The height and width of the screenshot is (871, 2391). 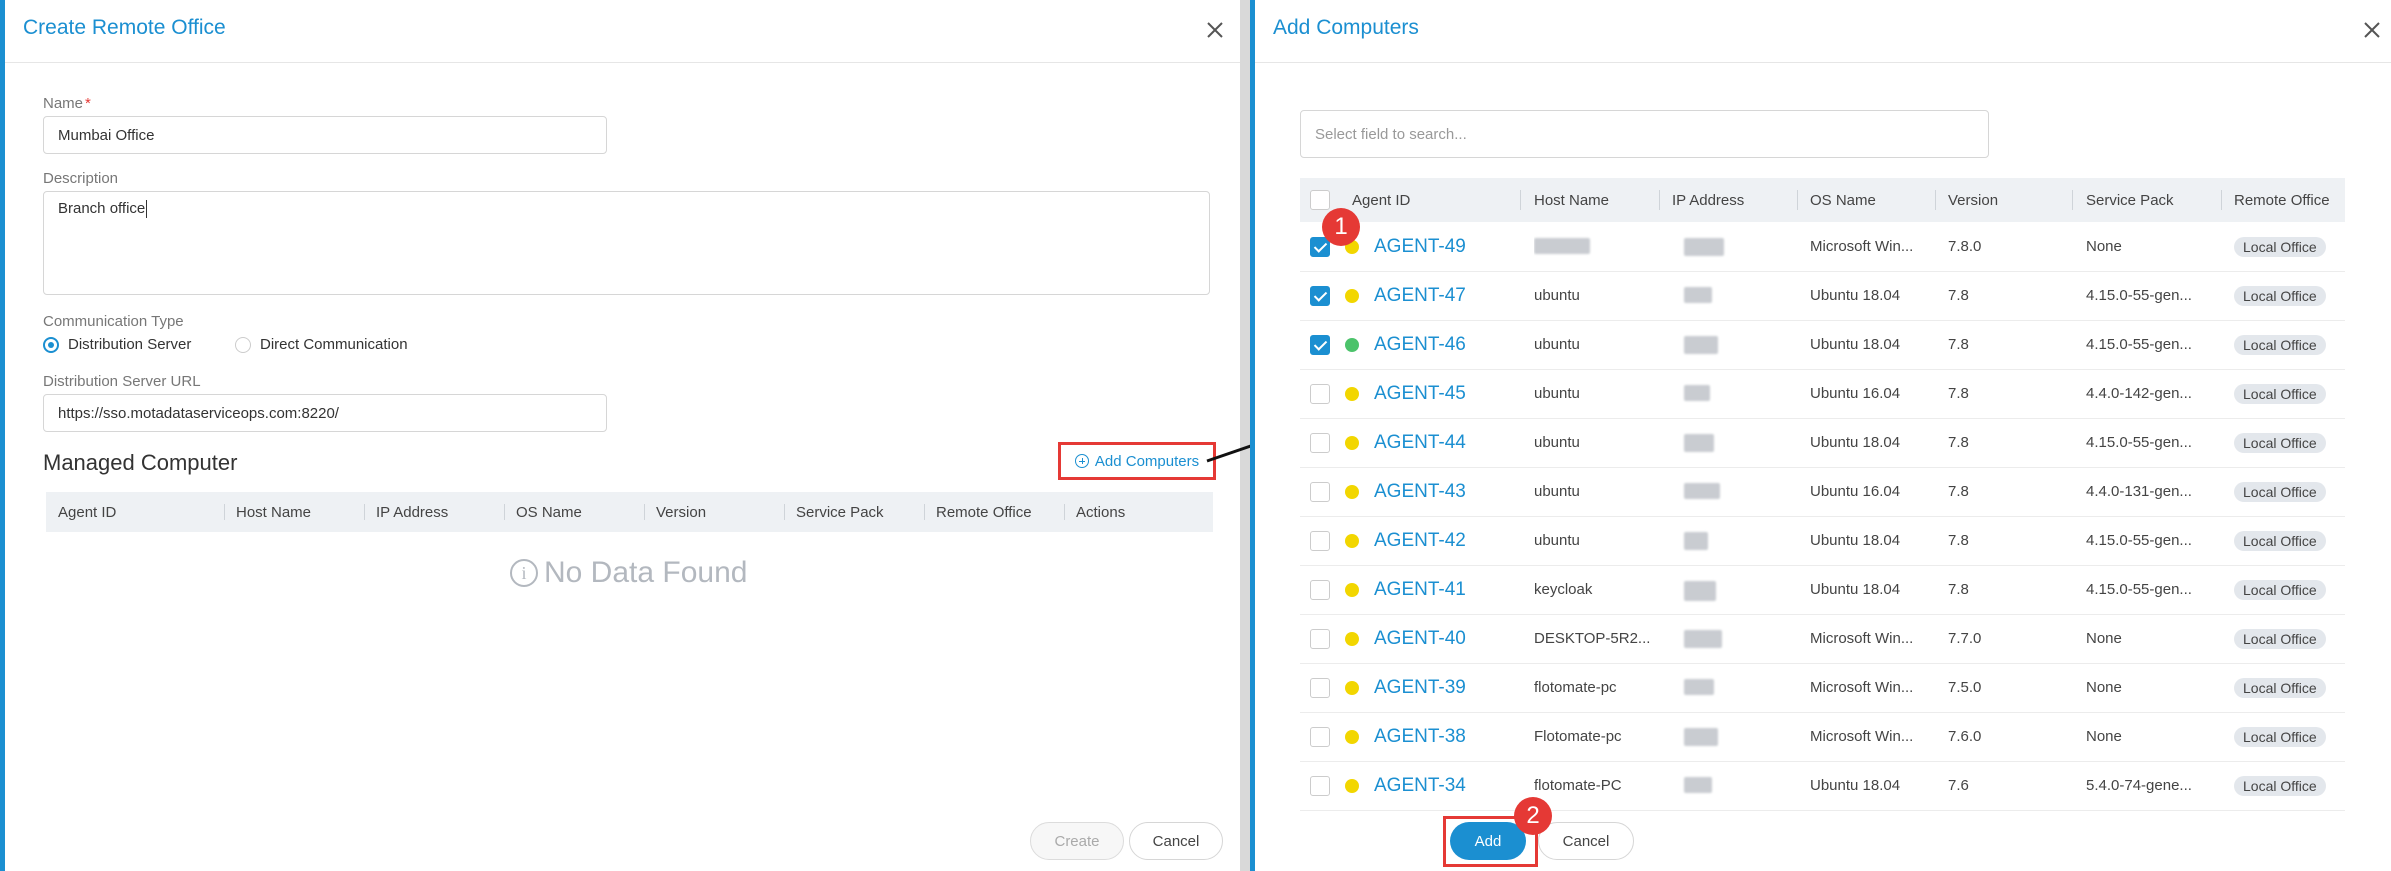 I want to click on radio-distribution-server: Distribution Server, so click(x=117, y=344).